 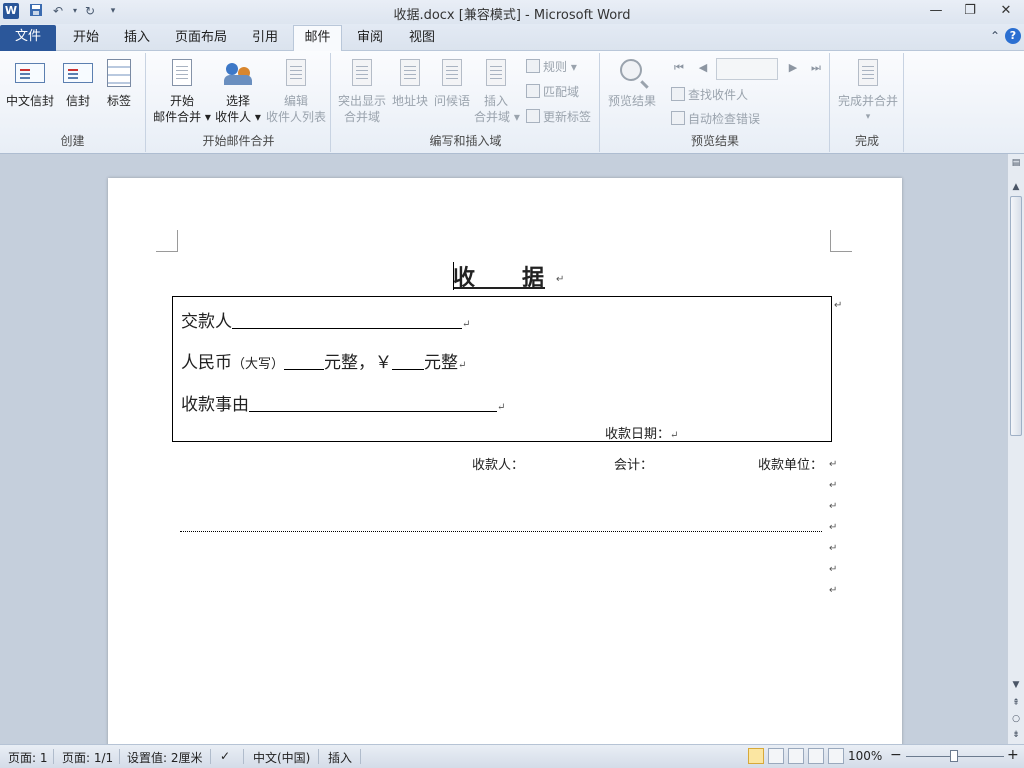 What do you see at coordinates (796, 756) in the screenshot?
I see `web-layout-icon` at bounding box center [796, 756].